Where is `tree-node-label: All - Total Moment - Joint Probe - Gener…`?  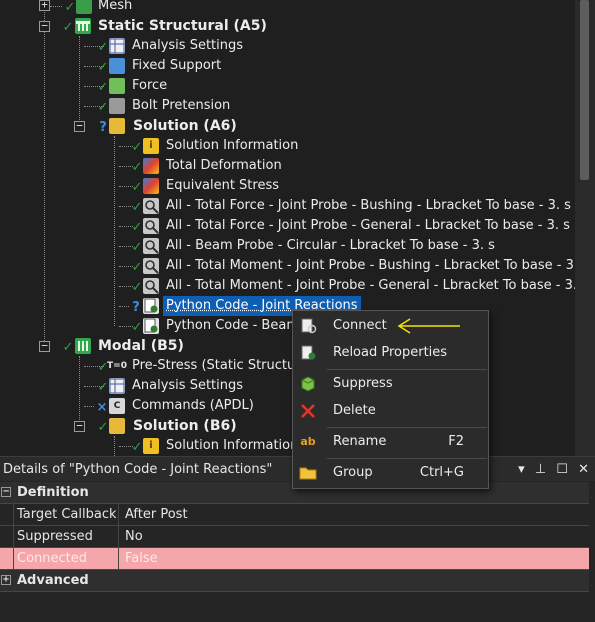 tree-node-label: All - Total Moment - Joint Probe - Gener… is located at coordinates (370, 285).